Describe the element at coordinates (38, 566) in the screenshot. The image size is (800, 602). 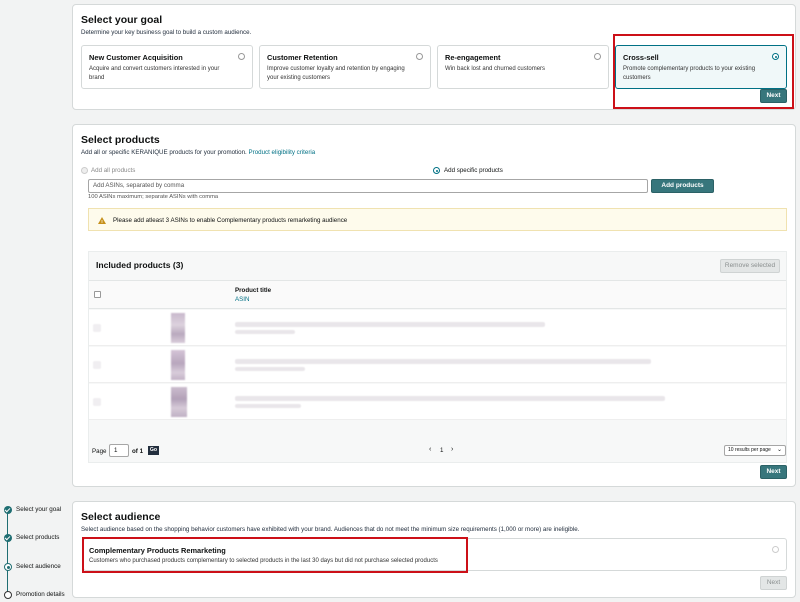
I see `sidebar-step-audience: Select audience` at that location.